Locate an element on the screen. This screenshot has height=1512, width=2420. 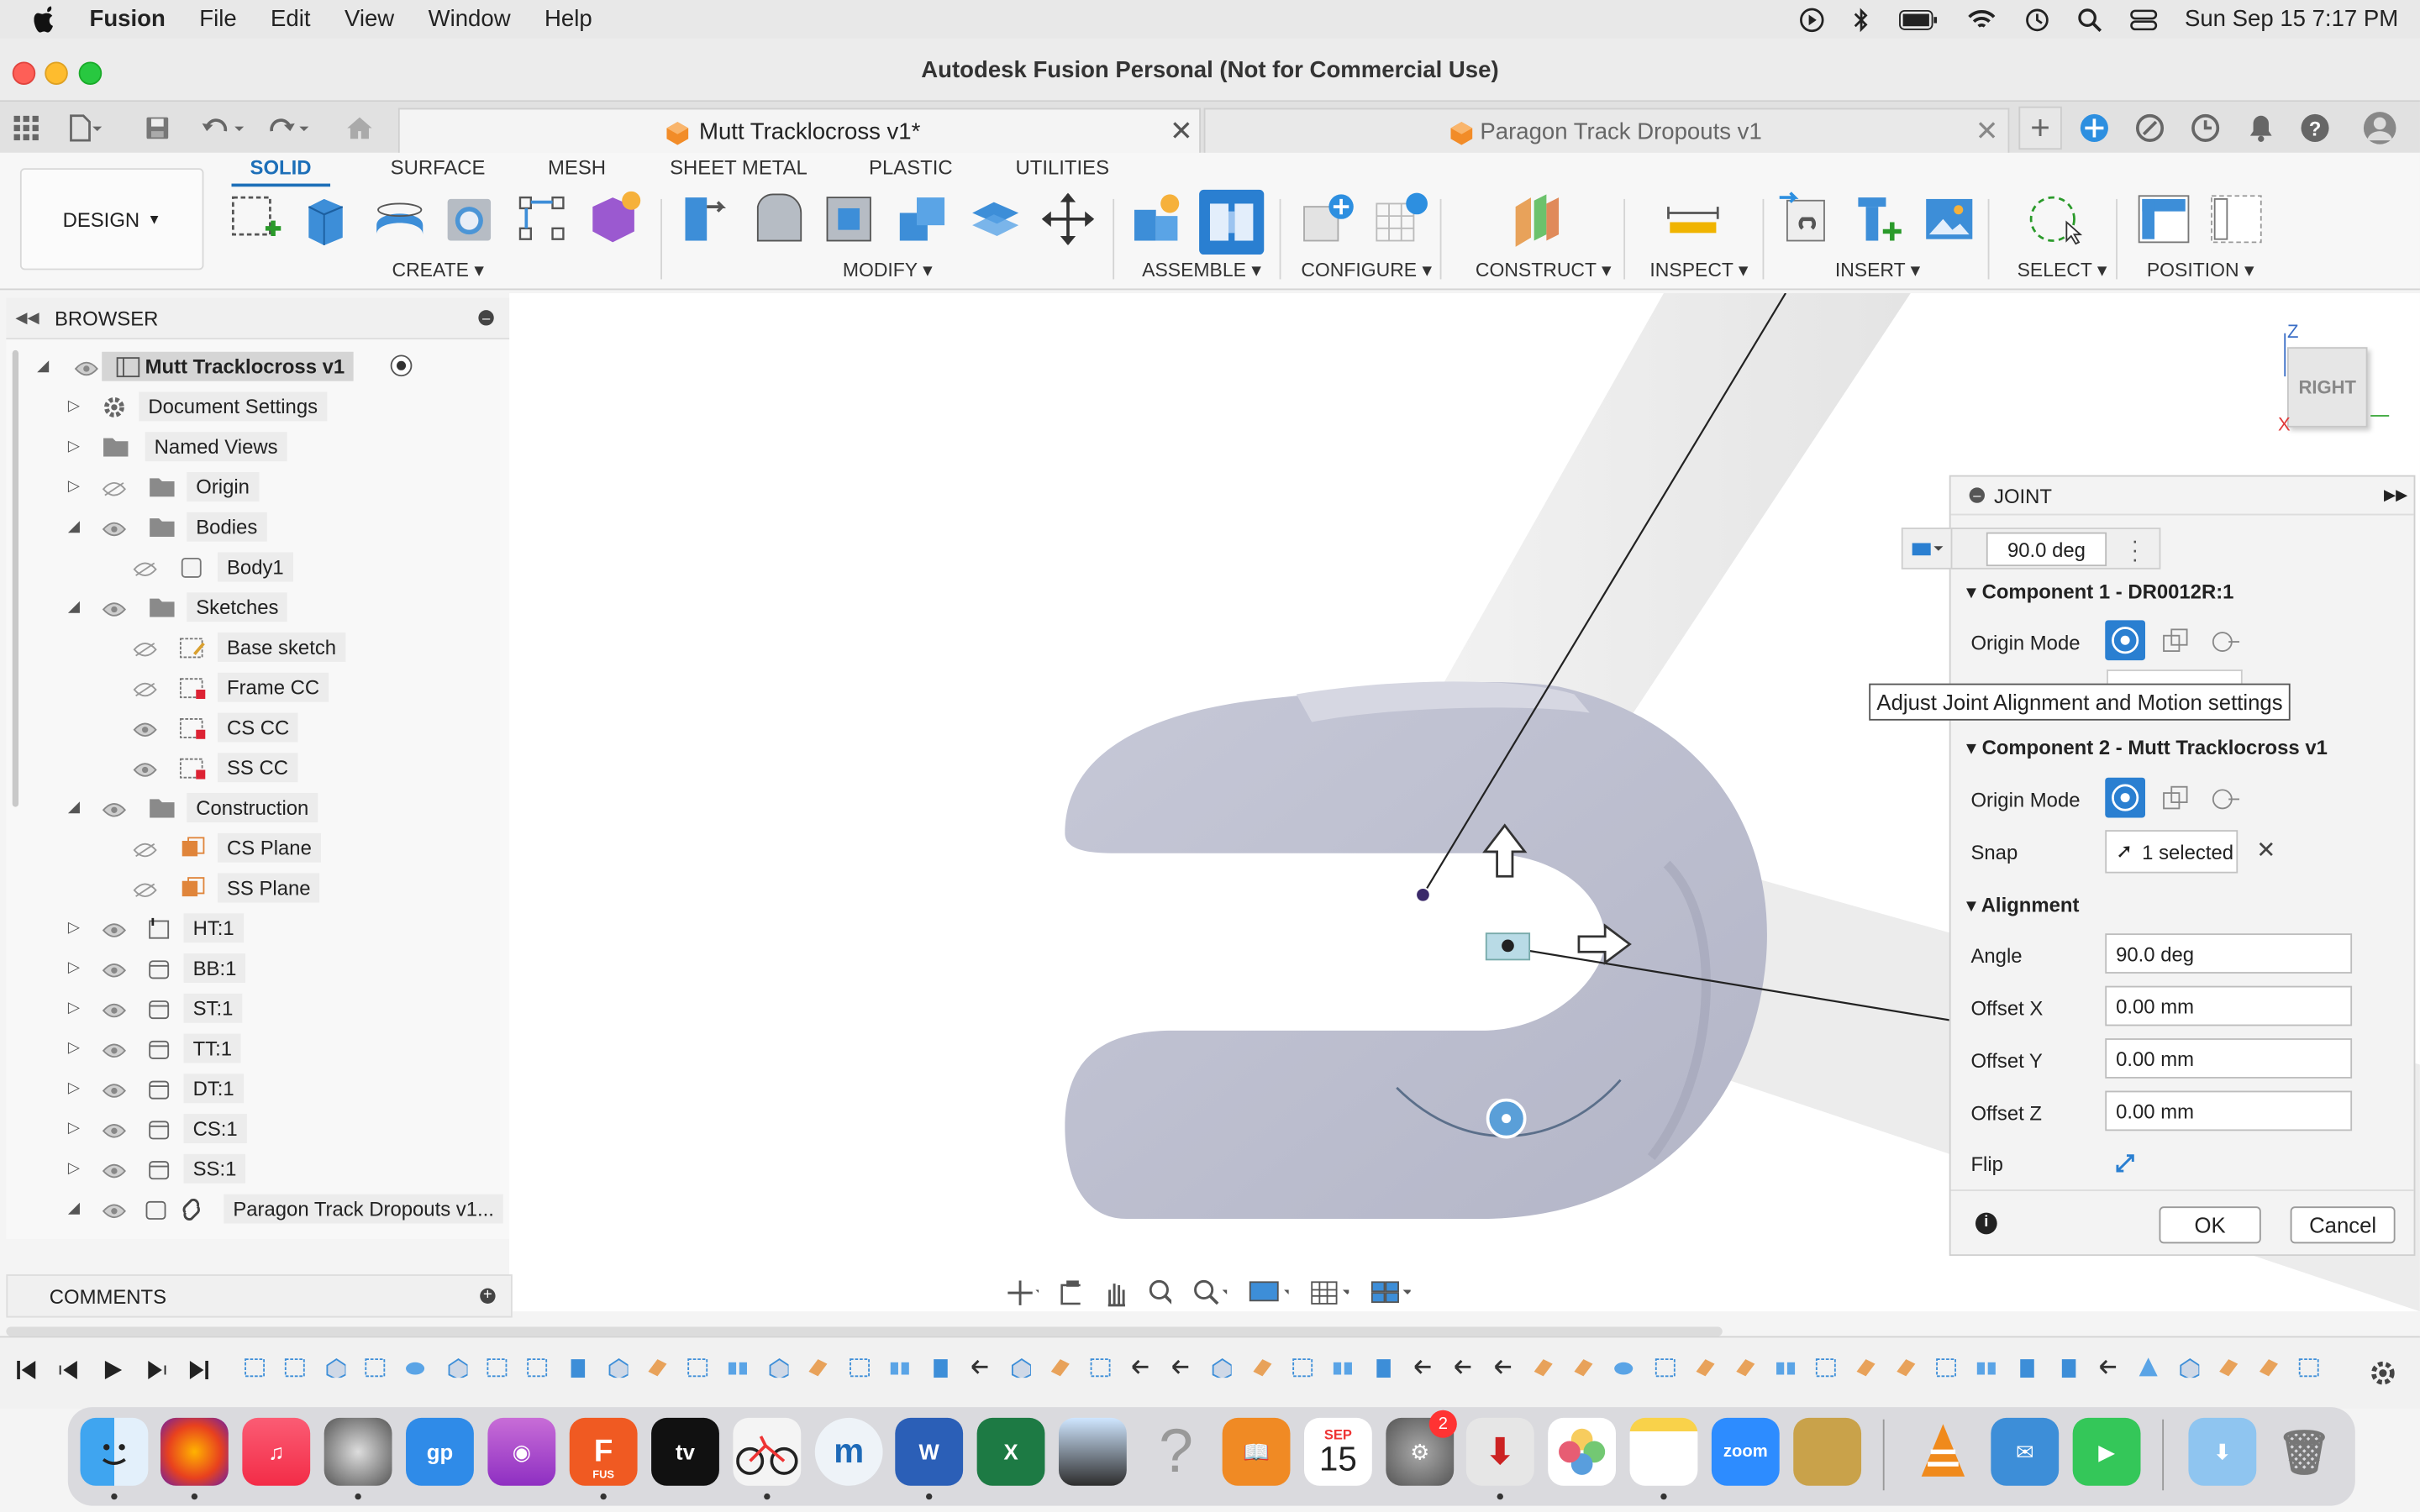
calendar-icon: SEP 15 is located at coordinates (1338, 1451).